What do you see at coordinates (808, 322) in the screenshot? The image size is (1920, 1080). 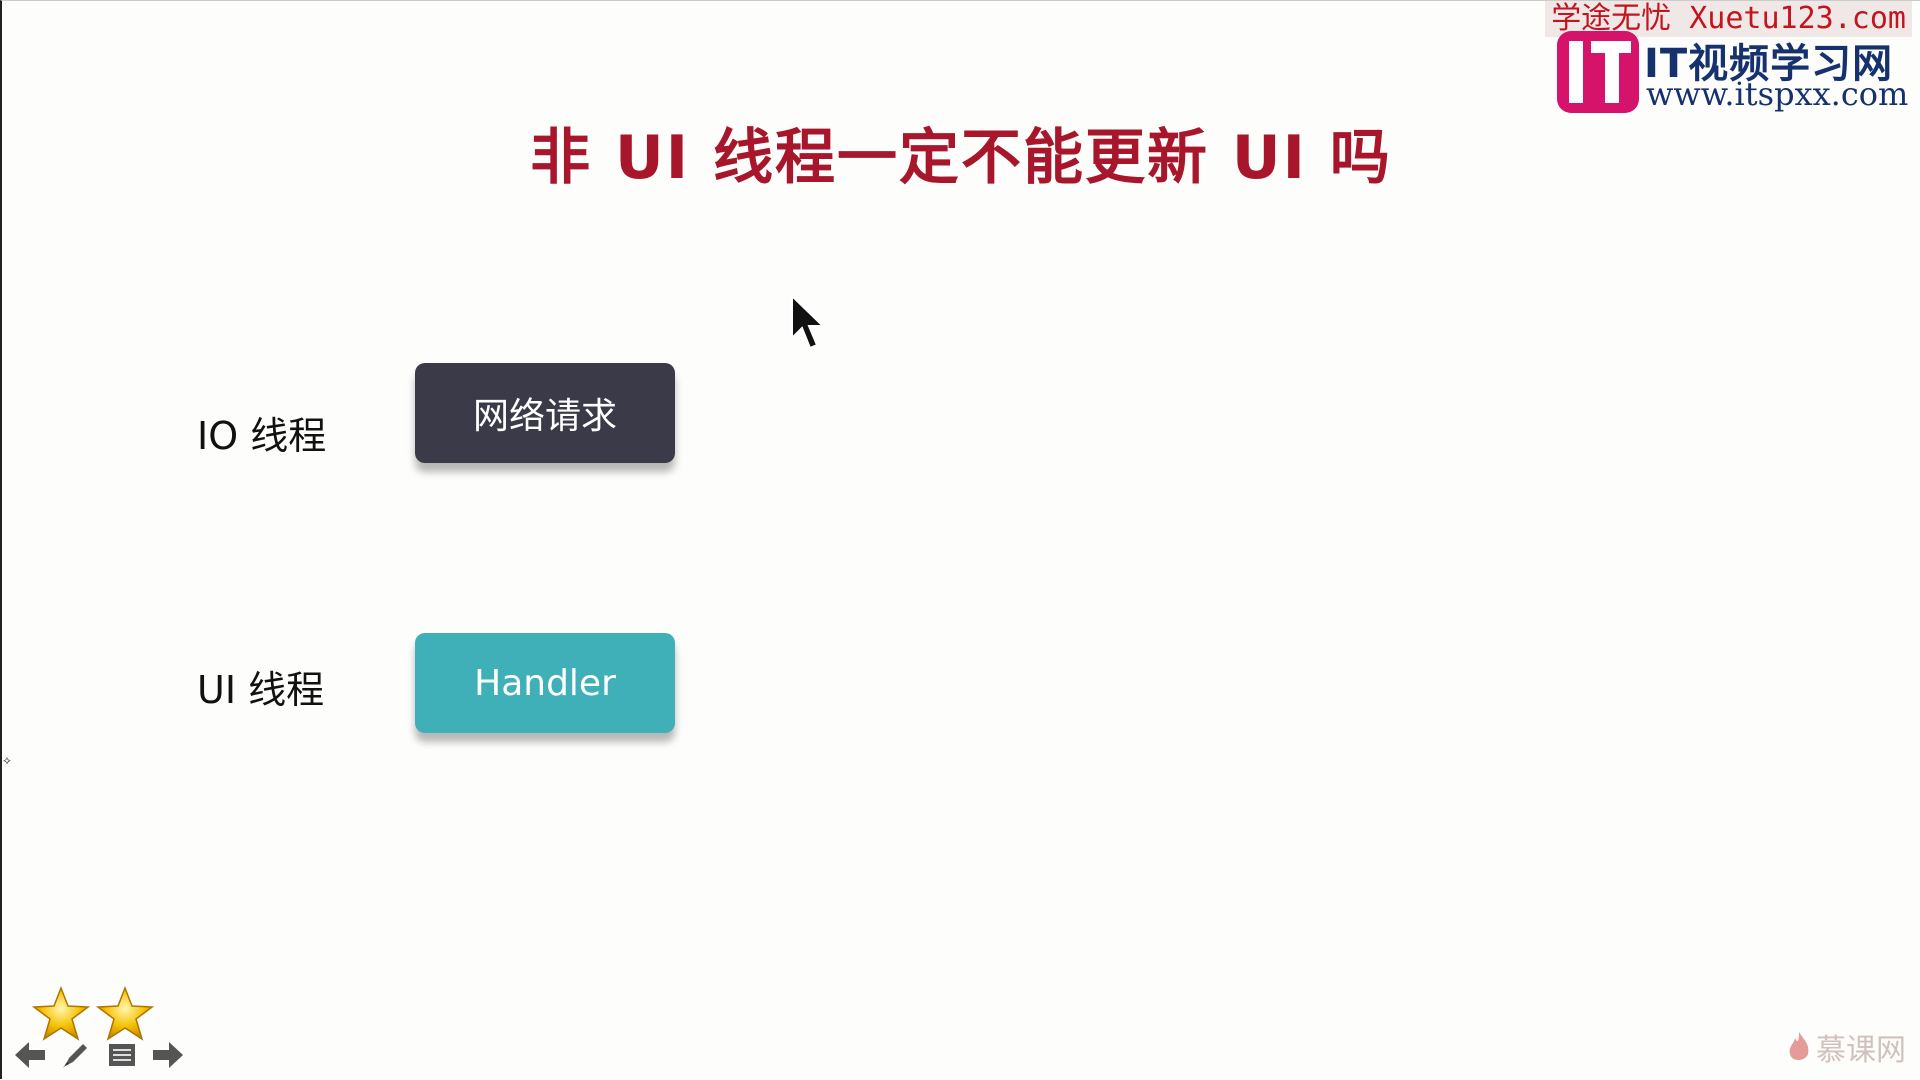 I see `mouse-pointer-icon` at bounding box center [808, 322].